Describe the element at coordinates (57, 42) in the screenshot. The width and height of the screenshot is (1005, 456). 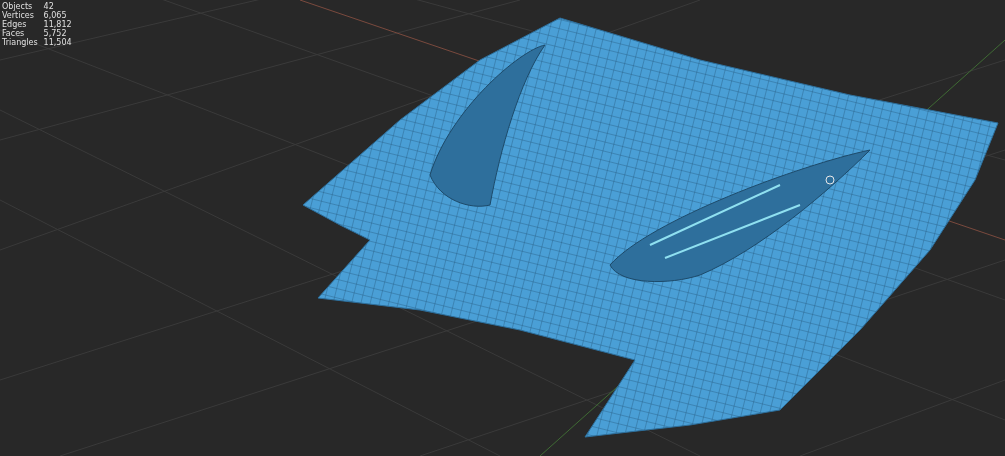
I see `stat-value: 11,504` at that location.